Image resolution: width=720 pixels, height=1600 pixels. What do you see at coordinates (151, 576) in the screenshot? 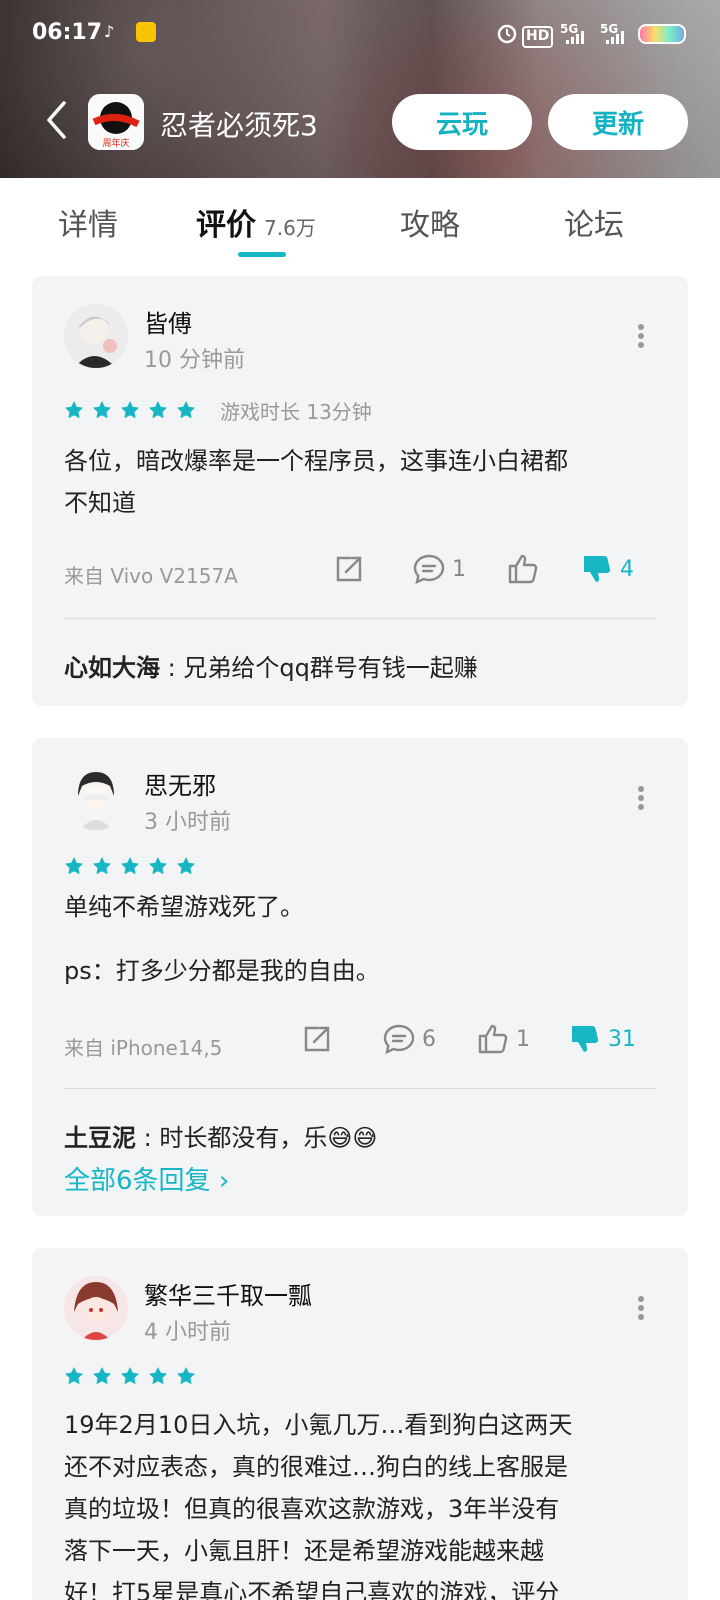
I see `device-info: 来自 Vivo V2157A` at bounding box center [151, 576].